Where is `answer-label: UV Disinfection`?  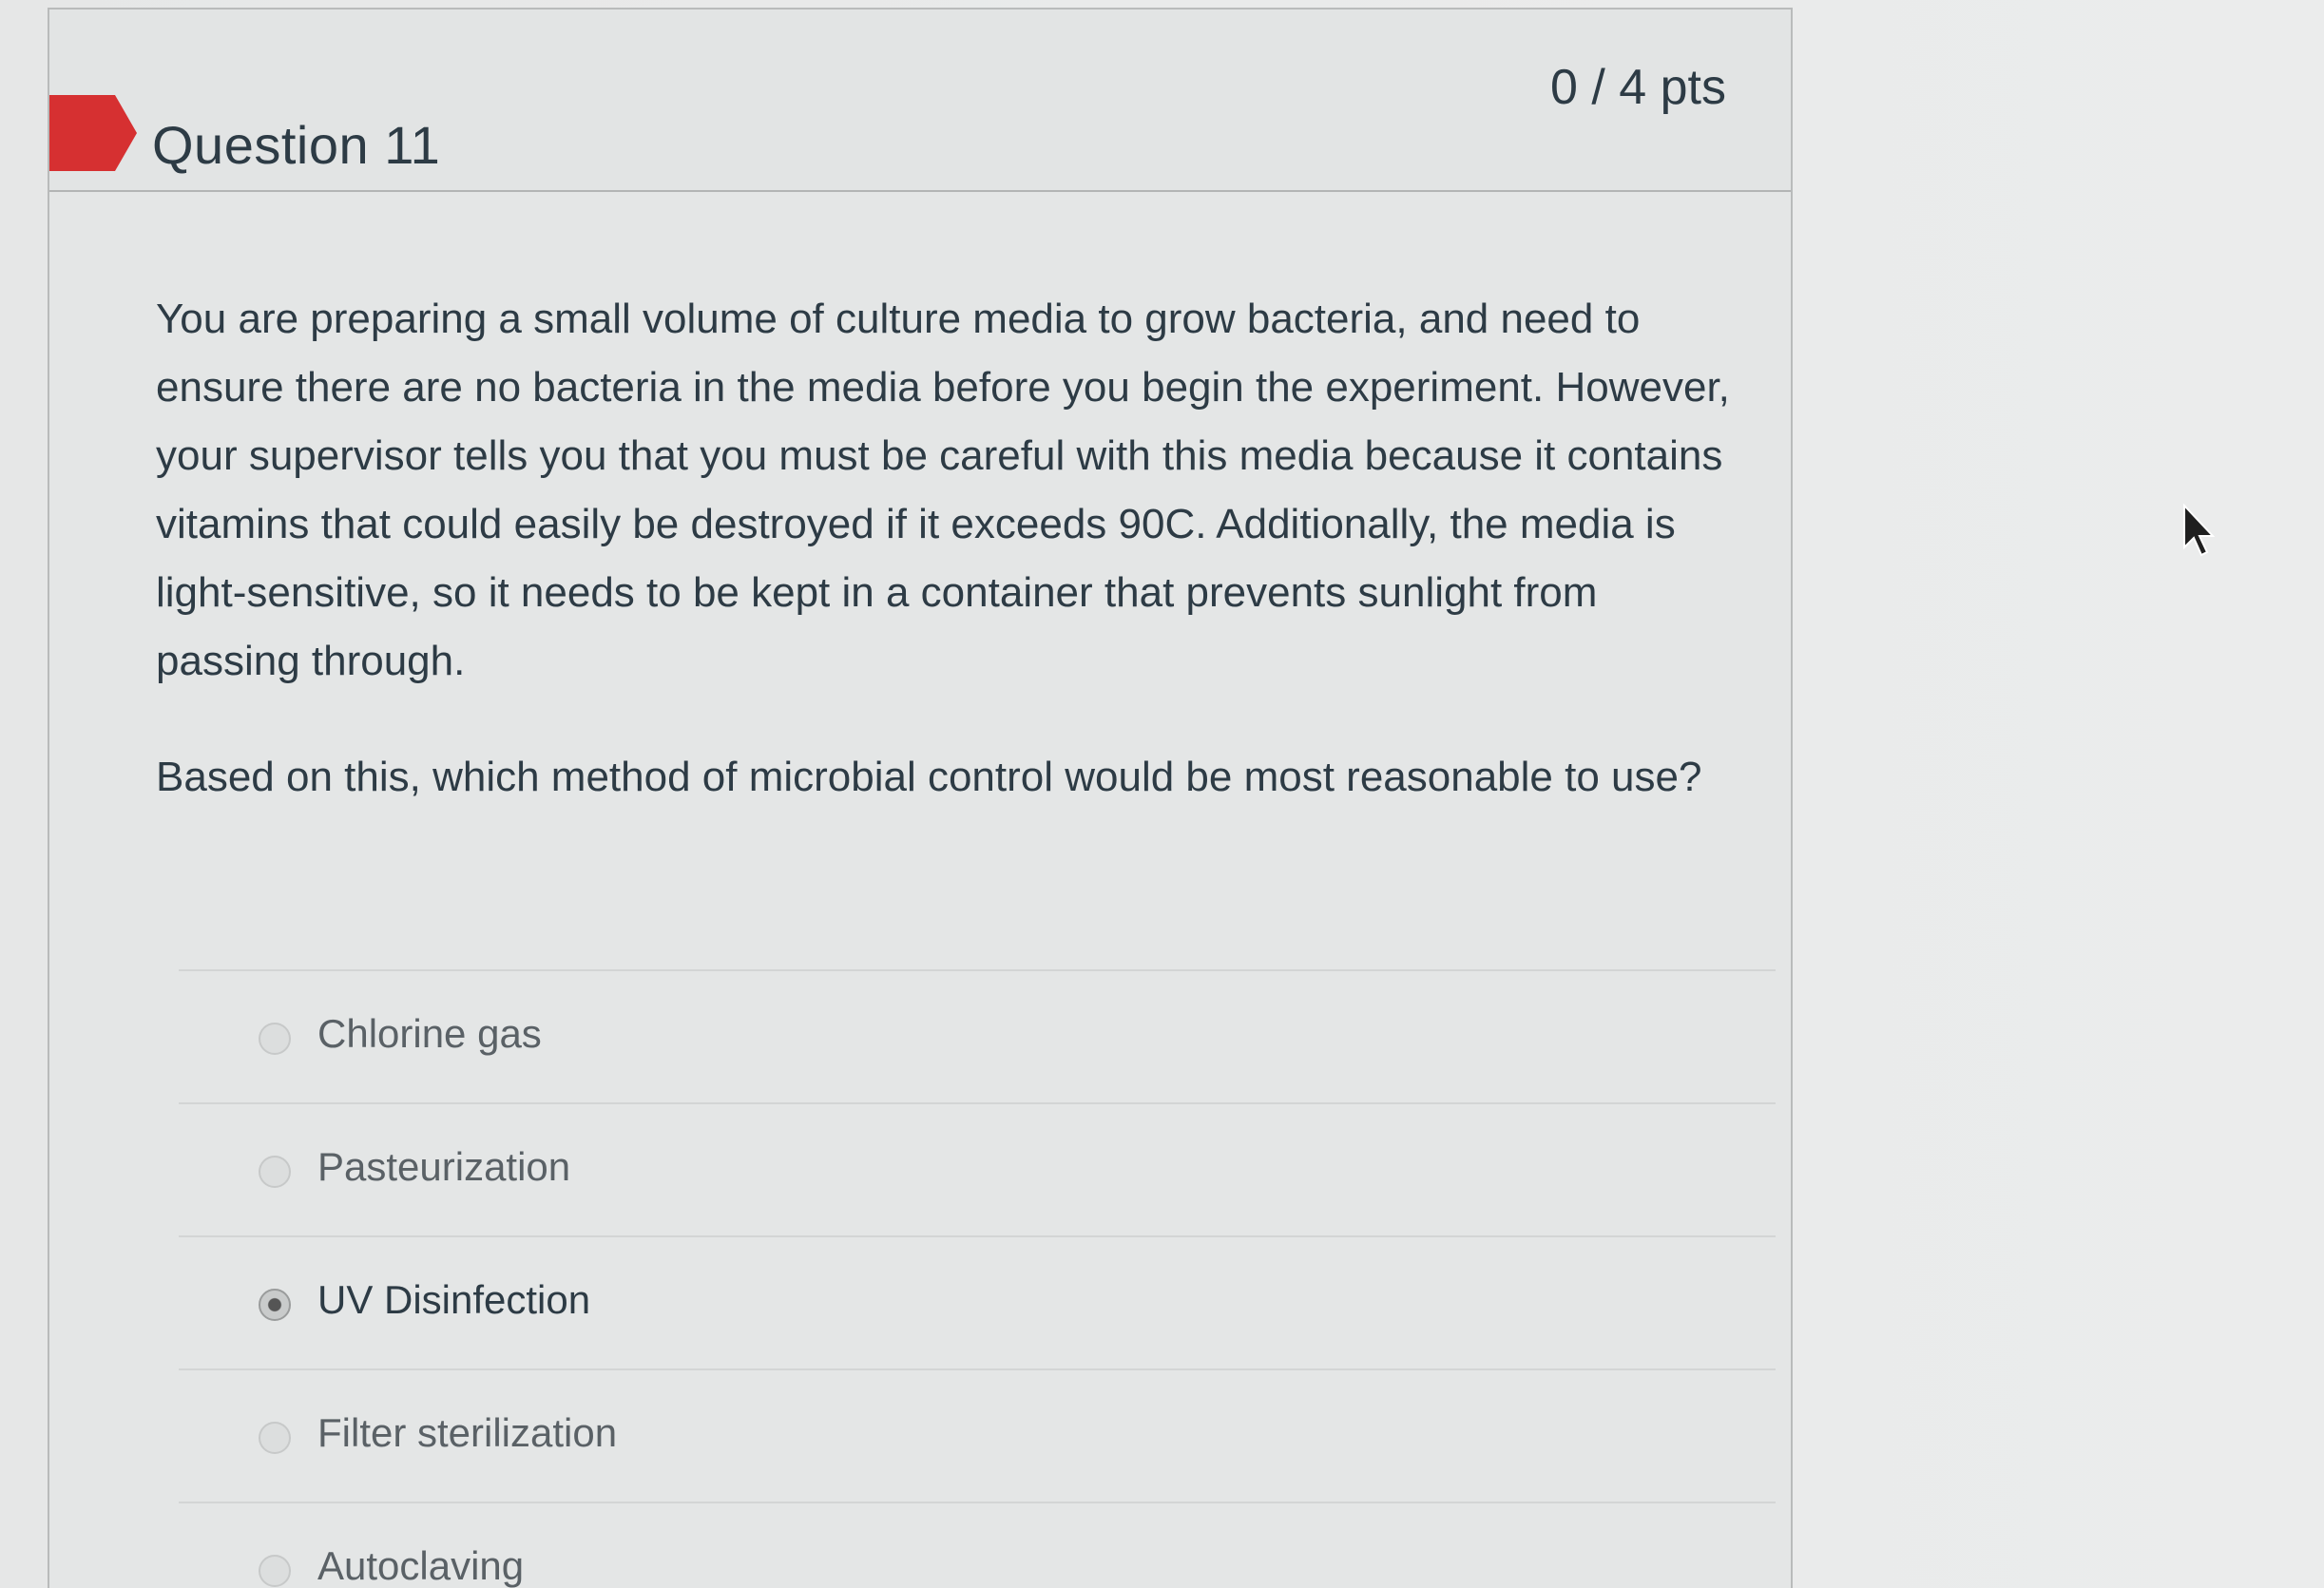 answer-label: UV Disinfection is located at coordinates (454, 1299).